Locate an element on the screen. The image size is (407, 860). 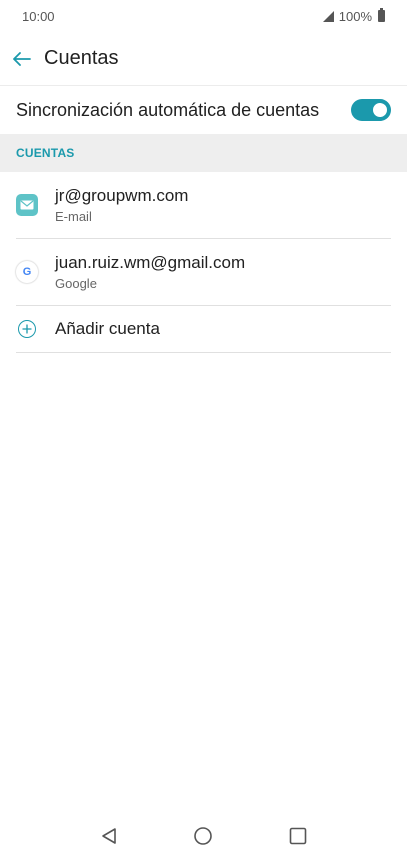
auto-sync-label: Sincronización automática de cuentas is located at coordinates (168, 109).